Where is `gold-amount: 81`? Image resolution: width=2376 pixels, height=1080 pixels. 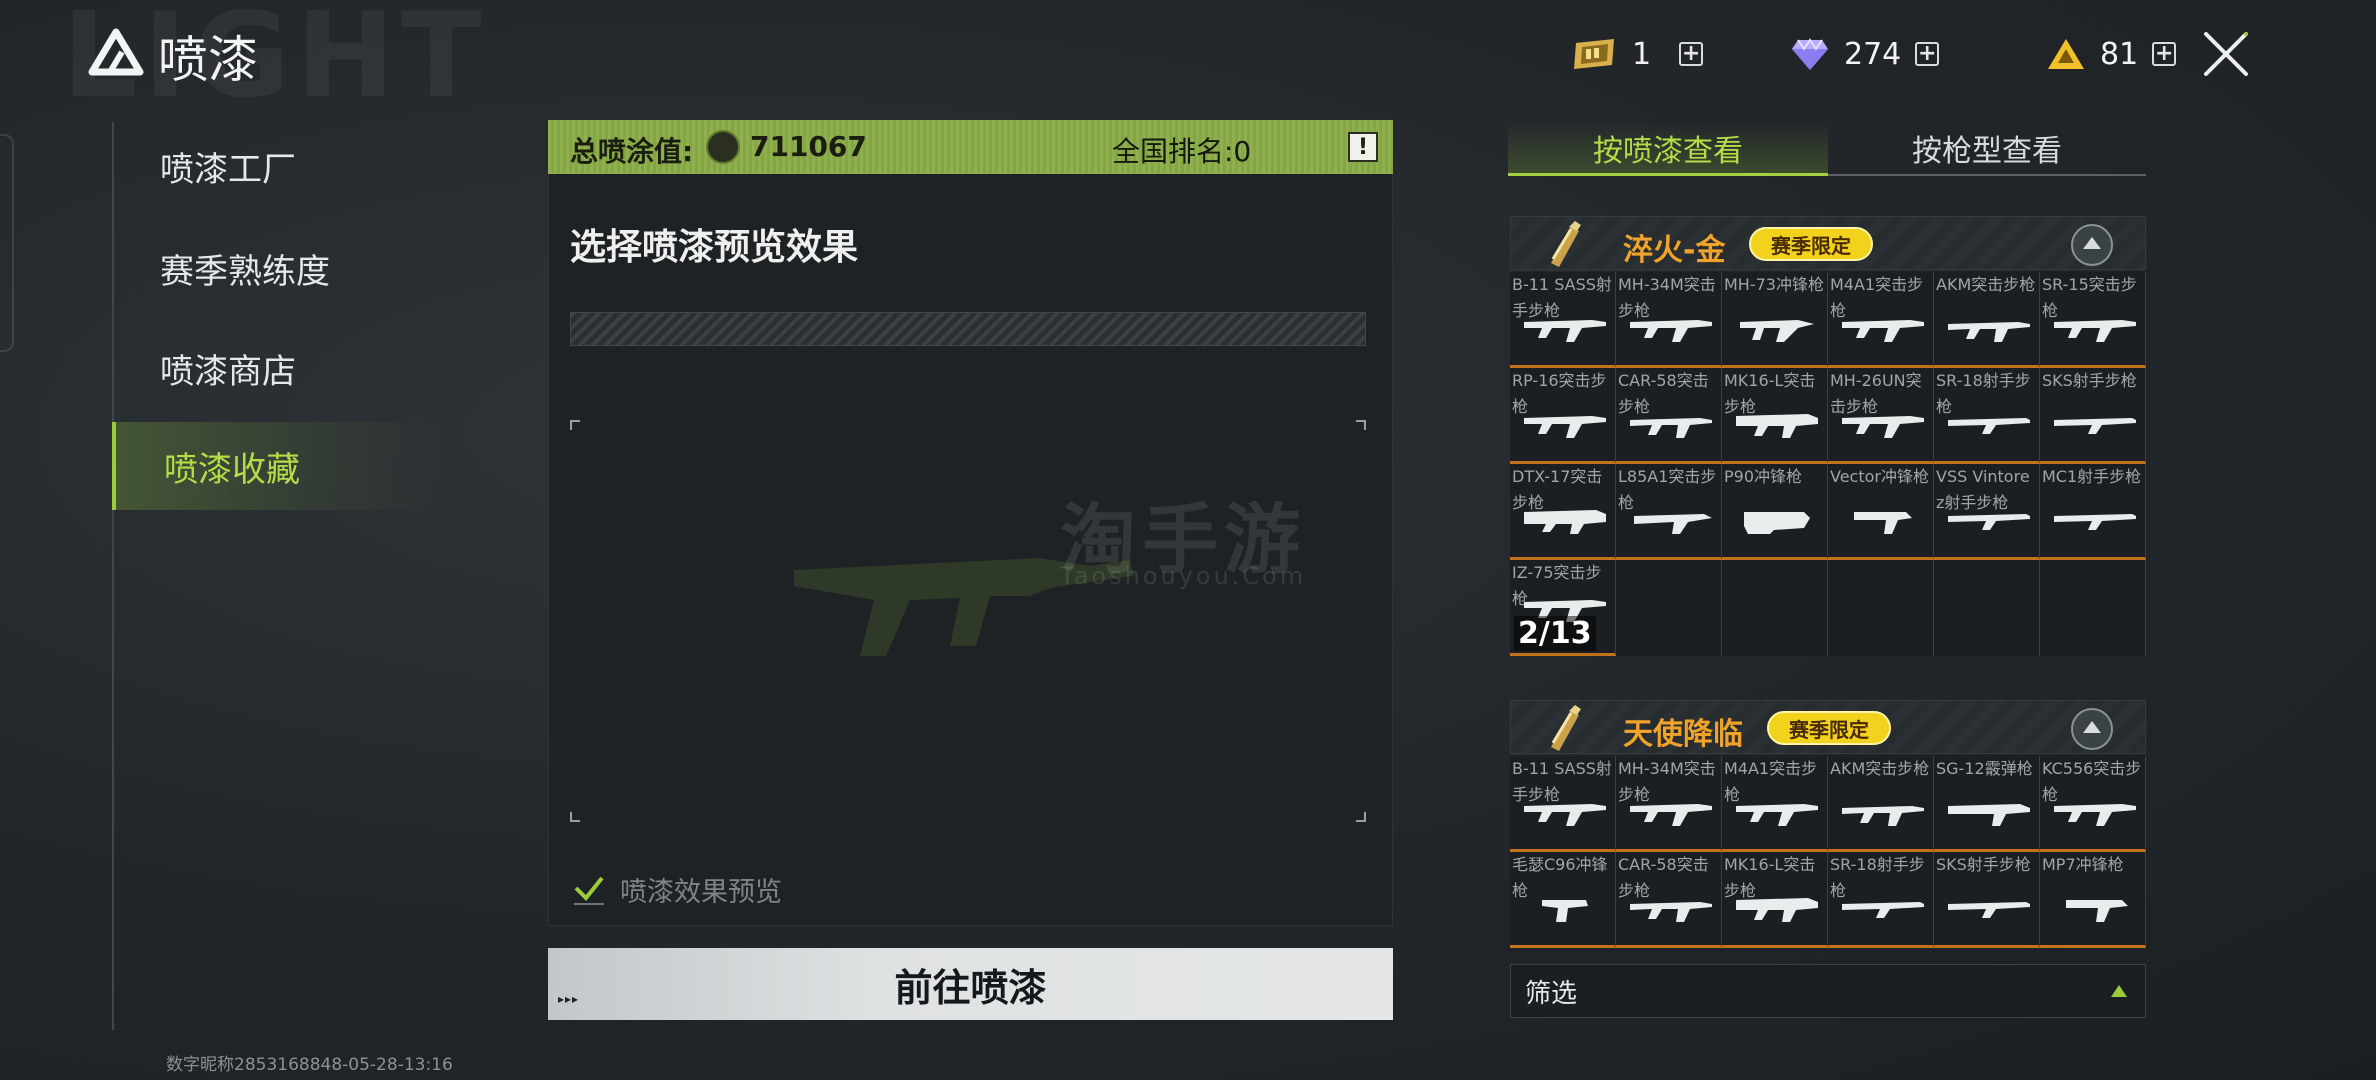
gold-amount: 81 is located at coordinates (2119, 54).